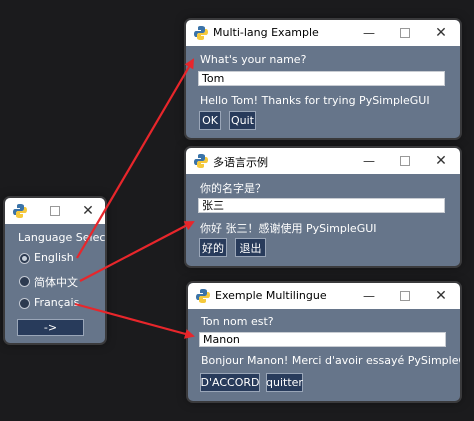 This screenshot has width=474, height=421. What do you see at coordinates (54, 257) in the screenshot?
I see `radio-english-label: English` at bounding box center [54, 257].